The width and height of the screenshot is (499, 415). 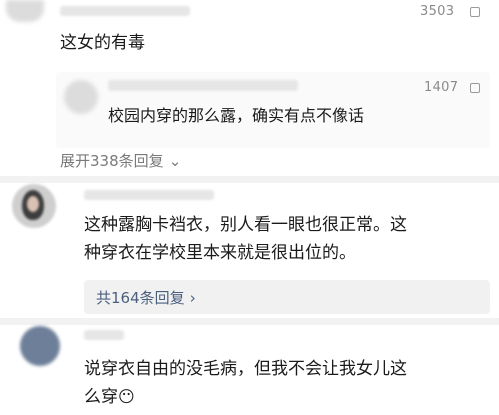 I want to click on expand-replies-link: 展开338条回复 ⌄, so click(x=120, y=160).